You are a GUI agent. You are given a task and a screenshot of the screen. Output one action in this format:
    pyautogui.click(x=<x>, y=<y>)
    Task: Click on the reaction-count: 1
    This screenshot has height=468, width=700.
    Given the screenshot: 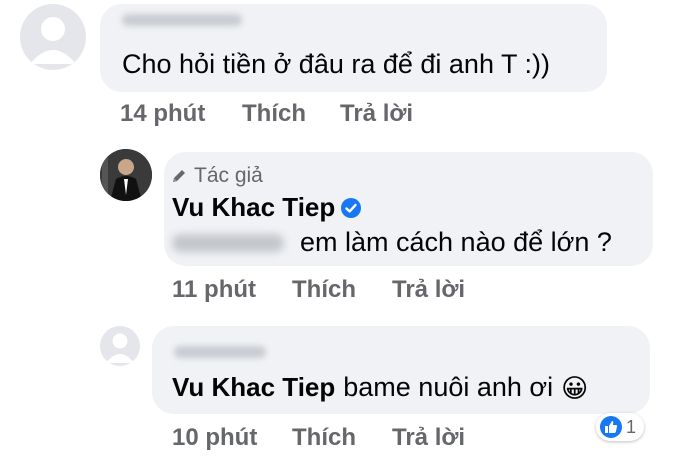 What is the action you would take?
    pyautogui.click(x=631, y=426)
    